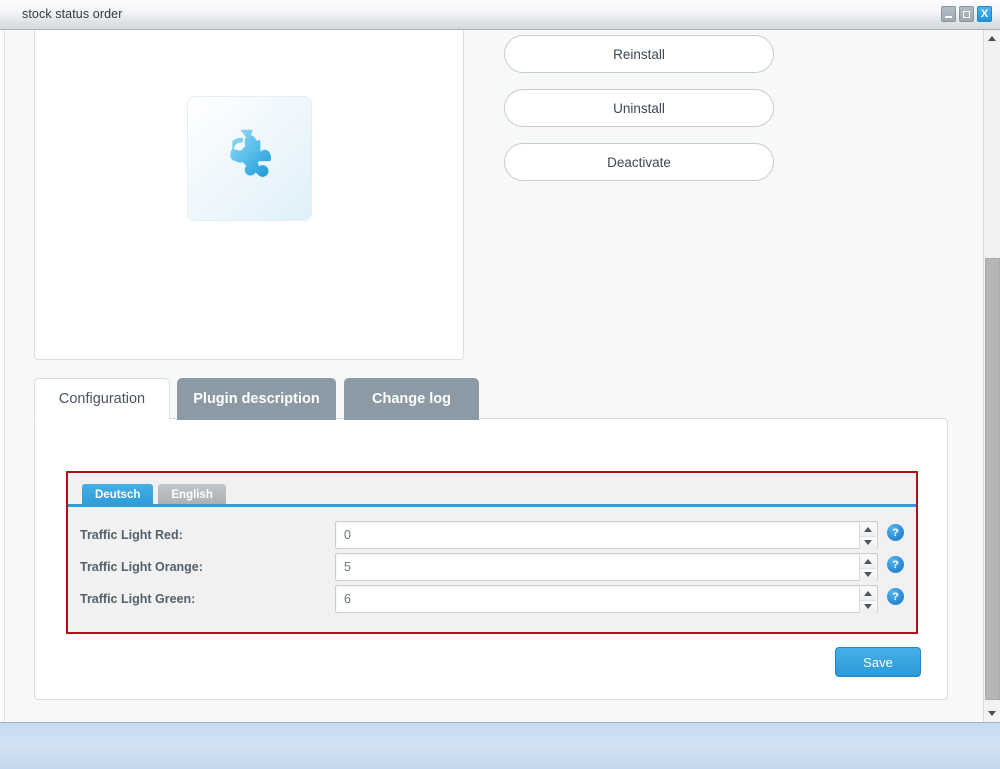 The width and height of the screenshot is (1000, 769). I want to click on spinner-down-traffic-light-orange, so click(868, 574).